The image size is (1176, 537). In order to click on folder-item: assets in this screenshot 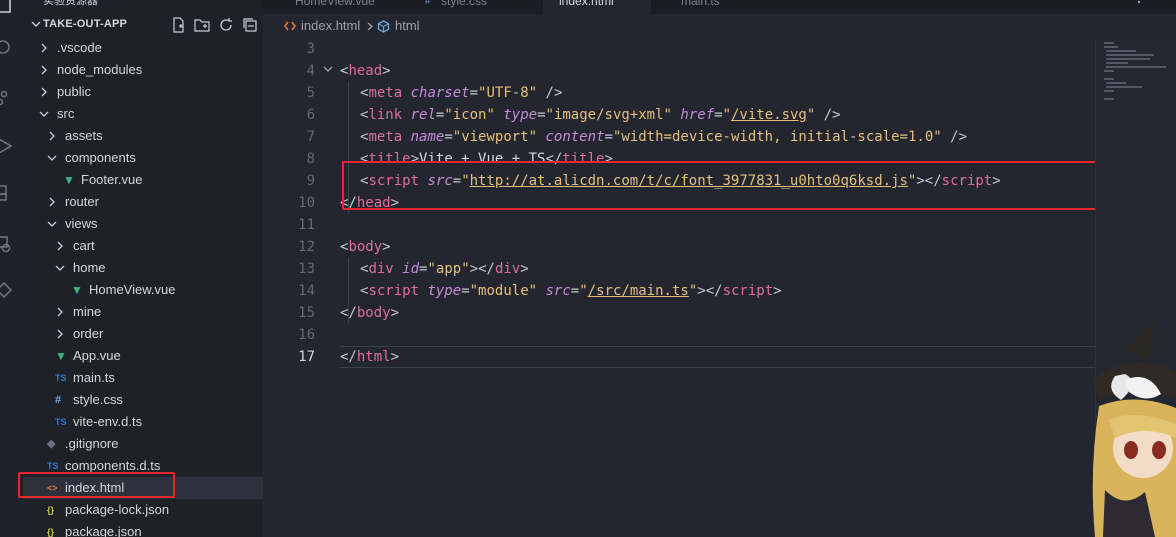, I will do `click(143, 136)`.